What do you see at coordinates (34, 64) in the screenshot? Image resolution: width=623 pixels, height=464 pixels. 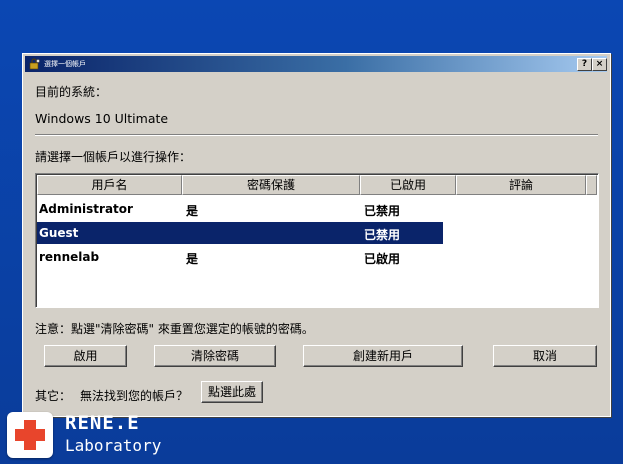 I see `key-lock-icon` at bounding box center [34, 64].